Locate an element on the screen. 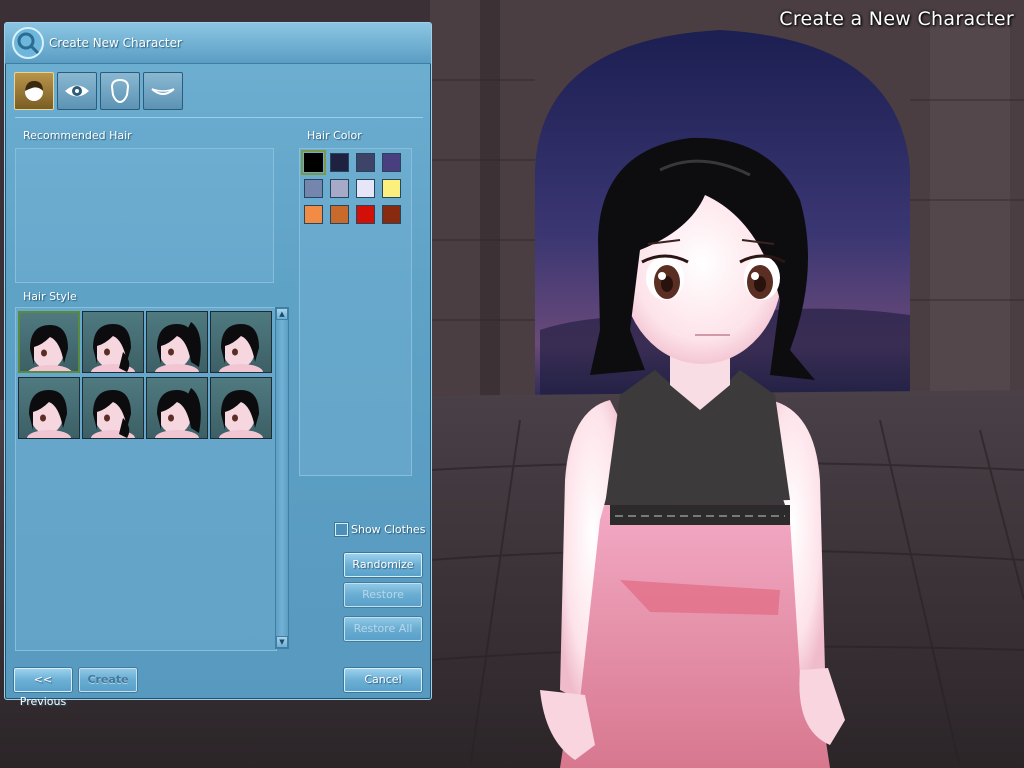 The image size is (1024, 768). mouth-icon is located at coordinates (163, 91).